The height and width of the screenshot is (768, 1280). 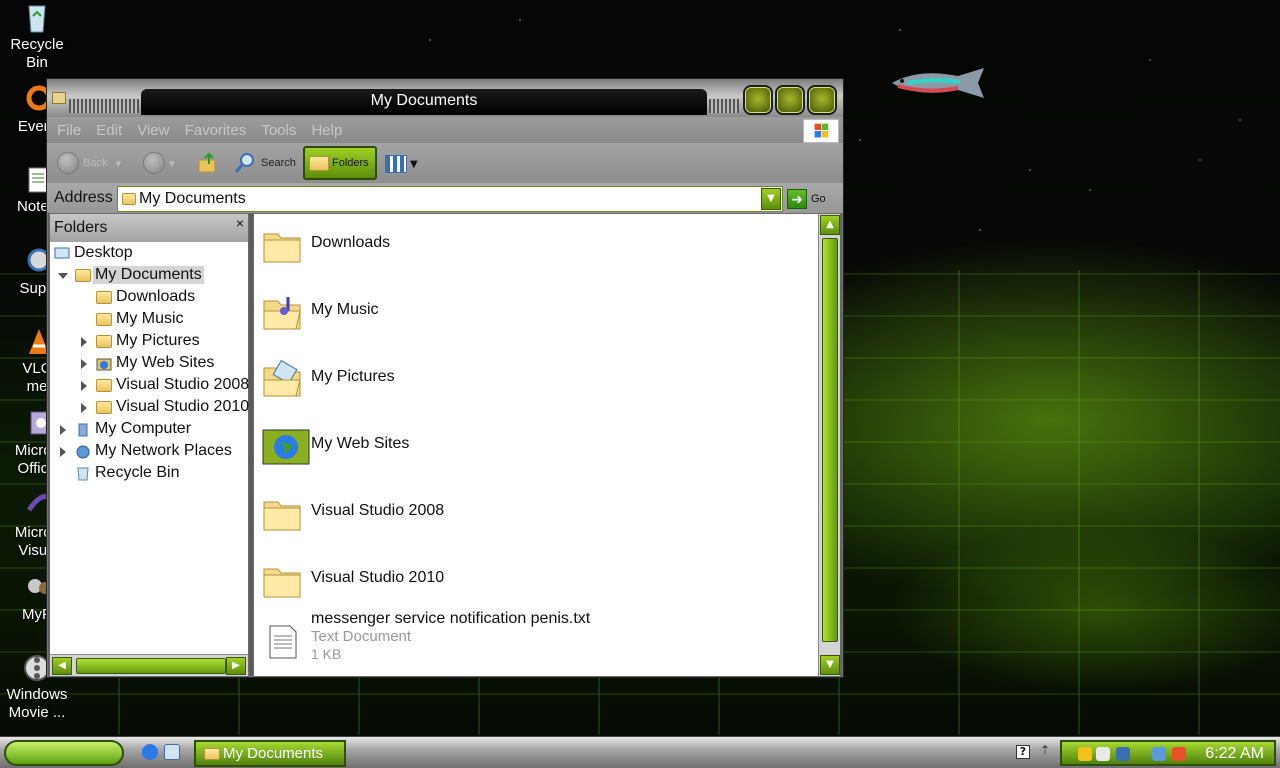 What do you see at coordinates (150, 752) in the screenshot?
I see `internet-explorer-icon` at bounding box center [150, 752].